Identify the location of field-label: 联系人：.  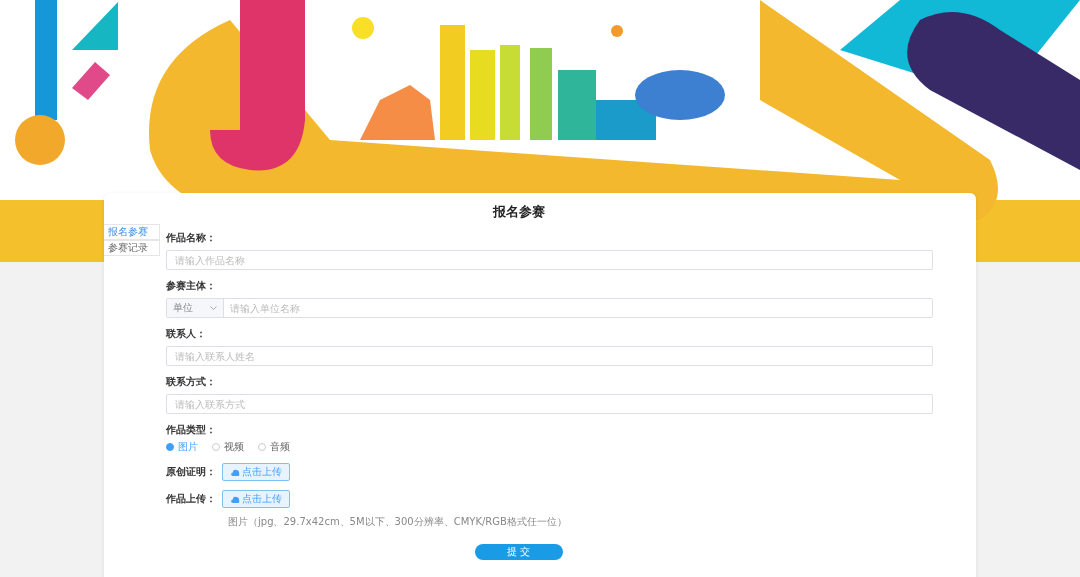
(186, 334).